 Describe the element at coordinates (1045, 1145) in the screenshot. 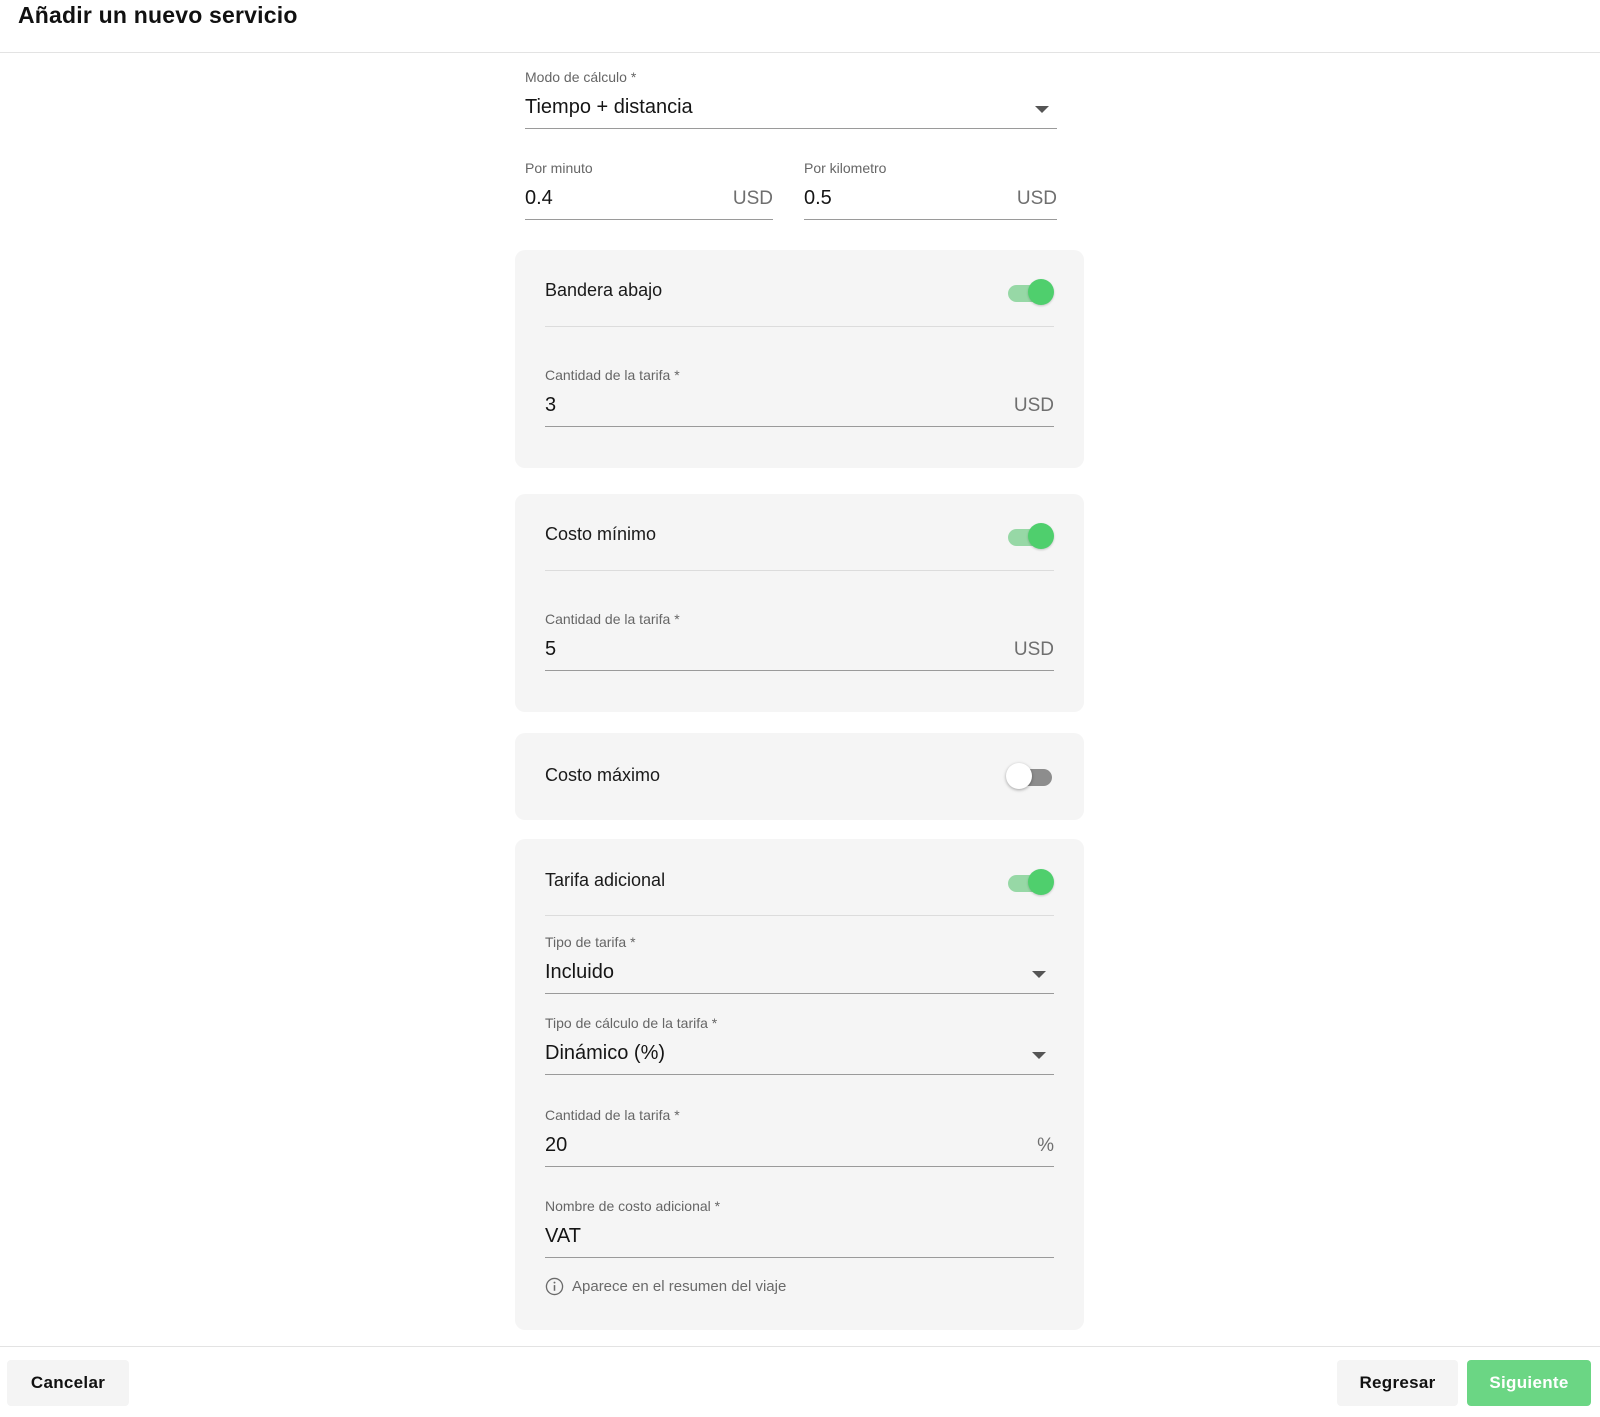

I see `extra-fee-amount-unit: %` at that location.